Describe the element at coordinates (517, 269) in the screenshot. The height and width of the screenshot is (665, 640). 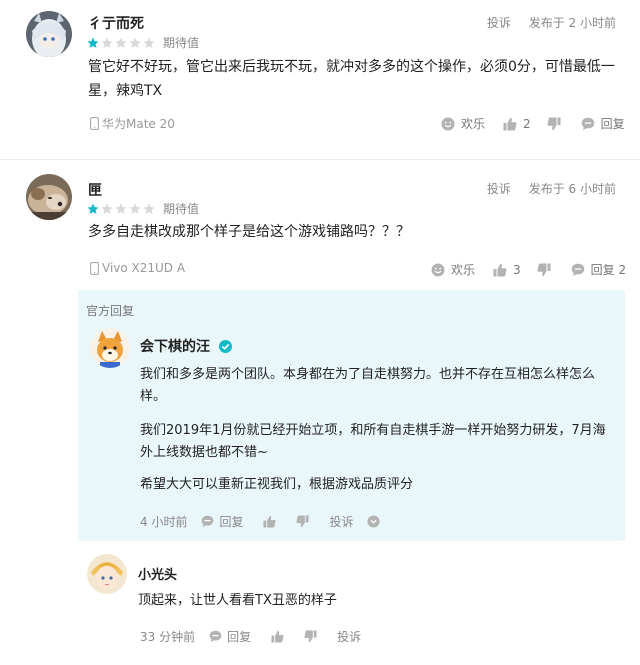
I see `like-count: 3` at that location.